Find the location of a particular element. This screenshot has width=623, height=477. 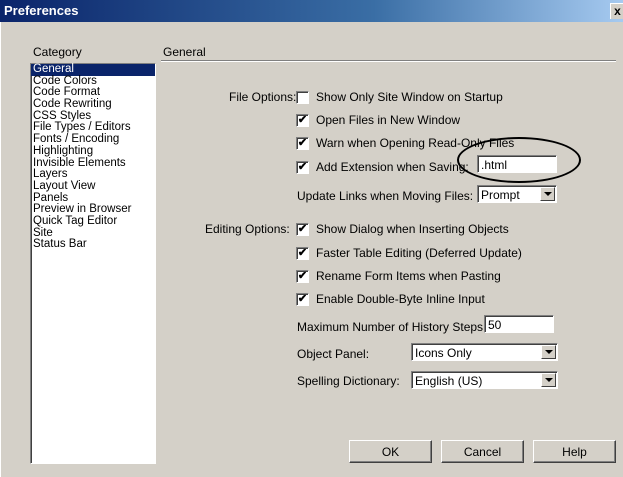

rename-form-checkbox: ✔ is located at coordinates (302, 276).